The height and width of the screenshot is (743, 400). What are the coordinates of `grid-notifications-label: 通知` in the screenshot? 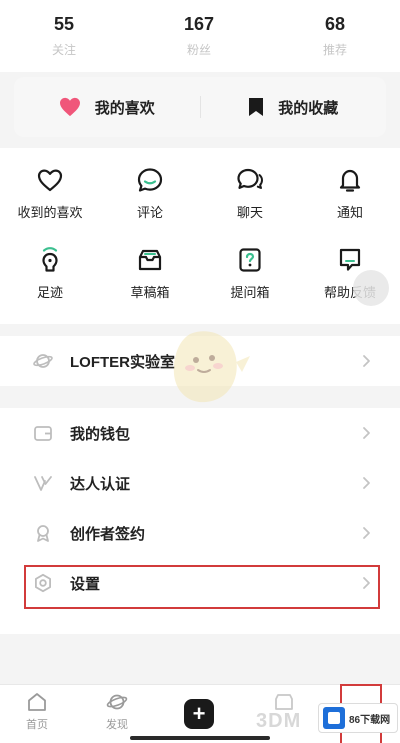 It's located at (349, 212).